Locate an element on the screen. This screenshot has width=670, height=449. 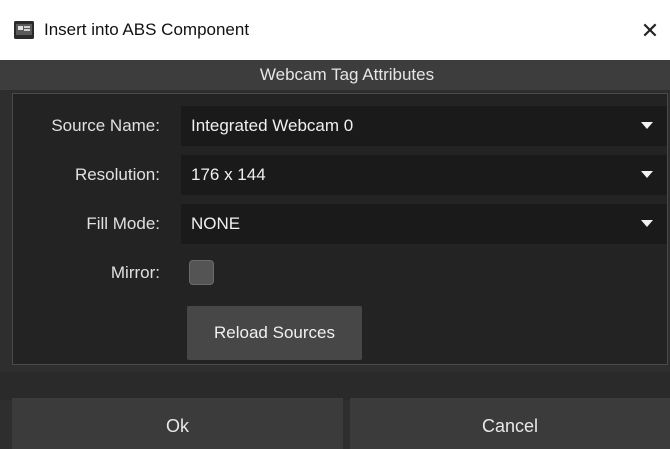
section-header: Webcam Tag Attributes is located at coordinates (335, 75).